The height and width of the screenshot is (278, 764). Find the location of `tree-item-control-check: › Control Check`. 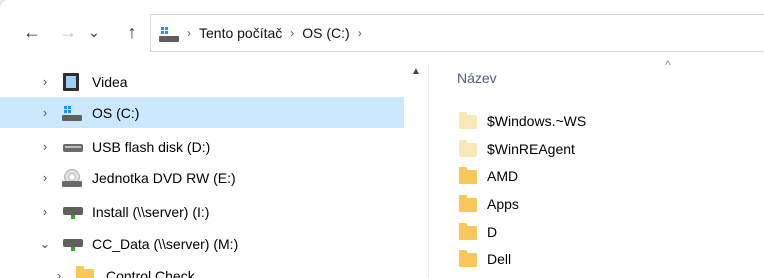

tree-item-control-check: › Control Check is located at coordinates (202, 269).